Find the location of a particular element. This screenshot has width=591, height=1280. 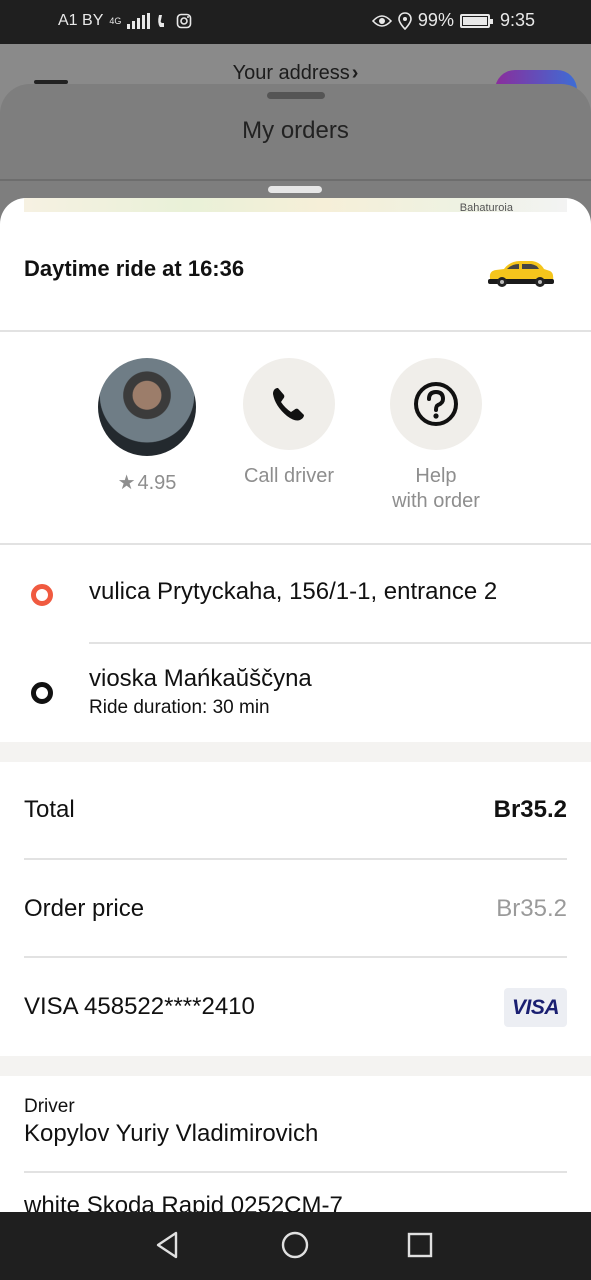

help-button-circle is located at coordinates (436, 404).